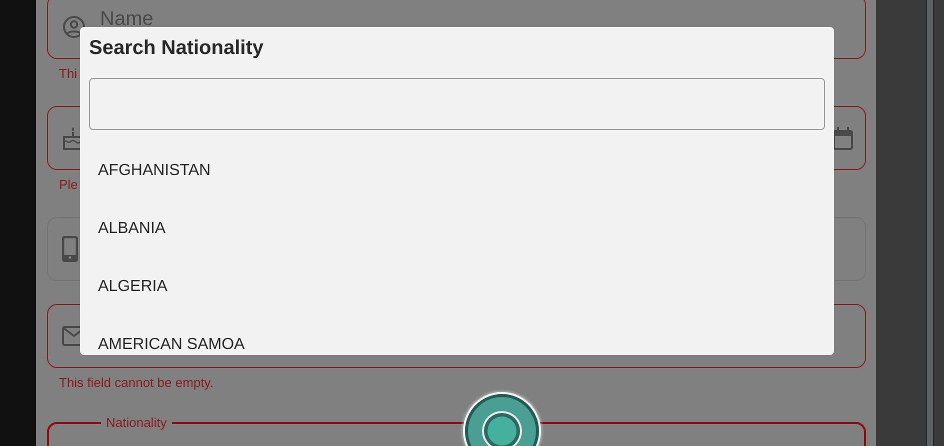  What do you see at coordinates (176, 48) in the screenshot?
I see `dialog-title: Search Nationality` at bounding box center [176, 48].